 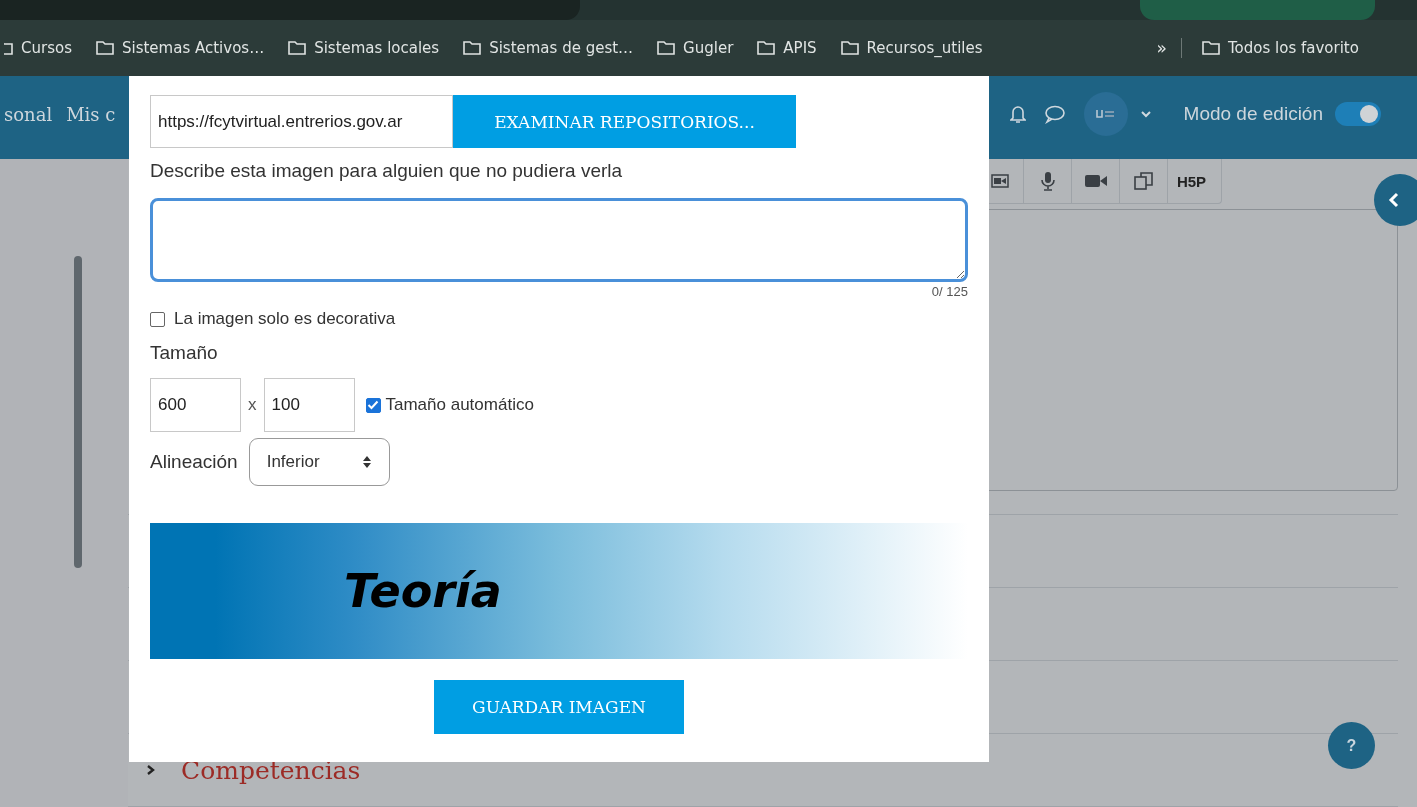 I want to click on character-counter: 0/ 125, so click(x=949, y=291).